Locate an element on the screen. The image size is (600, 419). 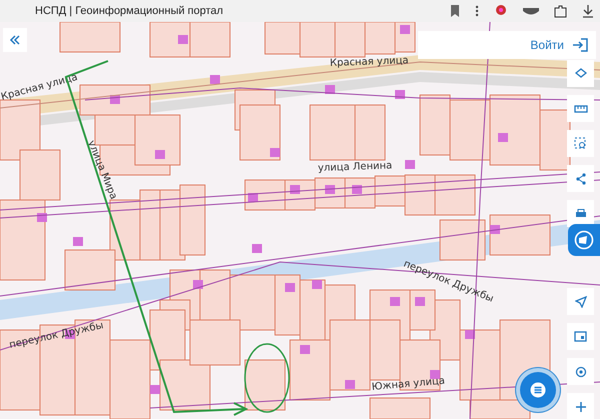
collapse-button is located at coordinates (15, 40).